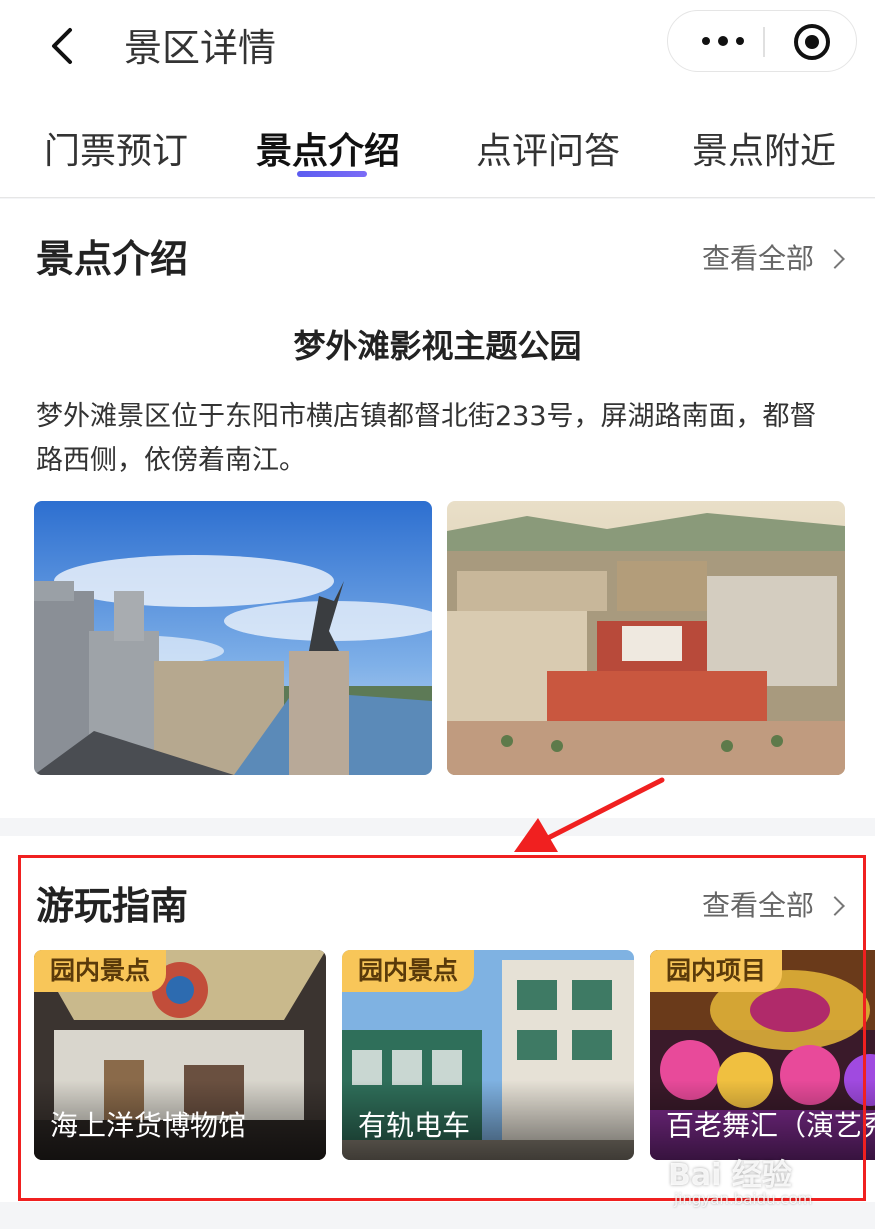 This screenshot has width=875, height=1229. What do you see at coordinates (730, 1175) in the screenshot?
I see `watermark-logo: Bai 经验` at bounding box center [730, 1175].